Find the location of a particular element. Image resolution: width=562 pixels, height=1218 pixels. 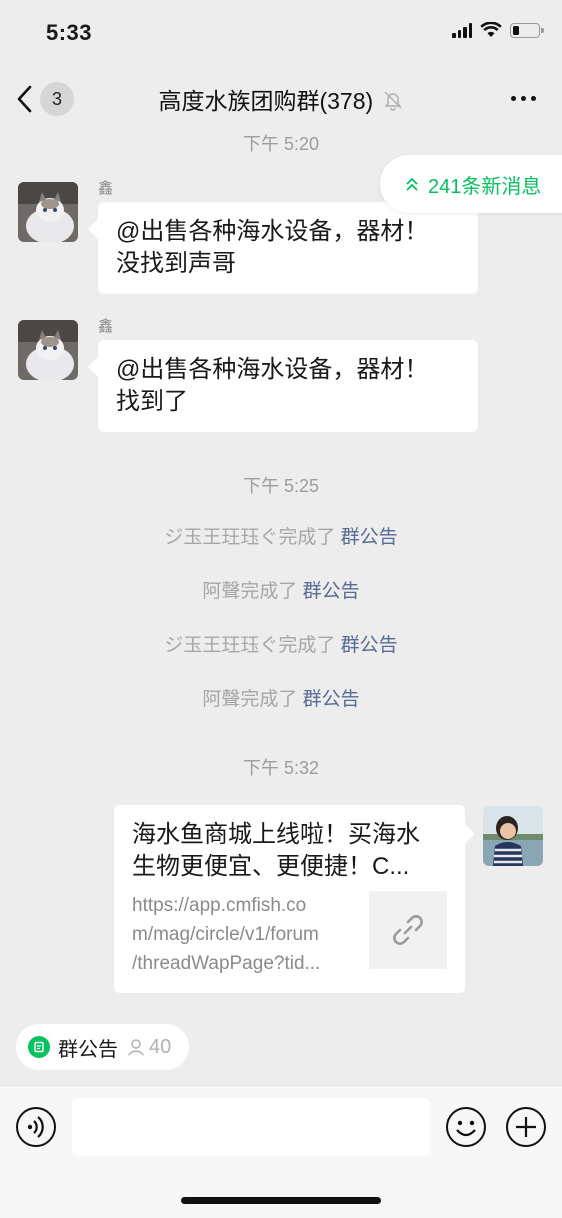

status-icons is located at coordinates (498, 30).